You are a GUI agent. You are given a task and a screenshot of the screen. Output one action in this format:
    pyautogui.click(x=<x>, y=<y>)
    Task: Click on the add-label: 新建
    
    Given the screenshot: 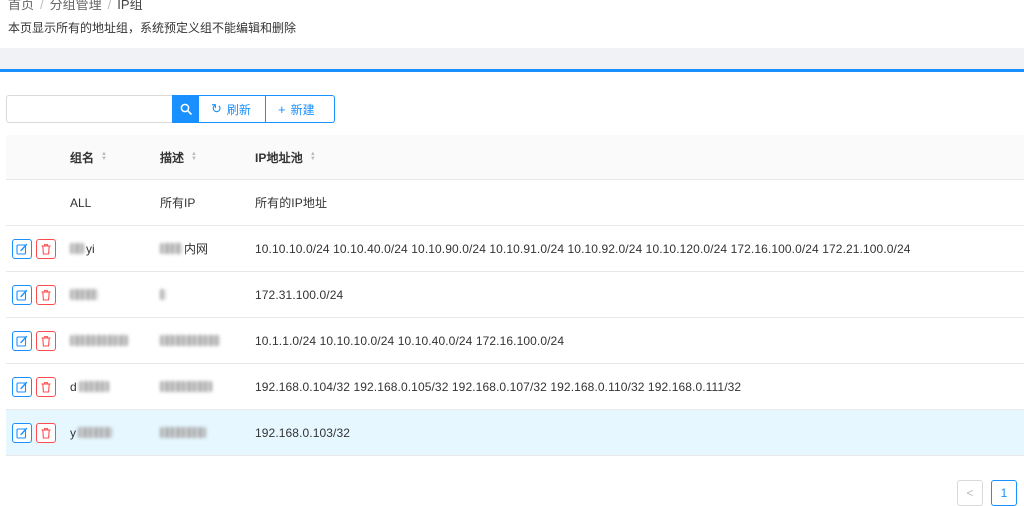 What is the action you would take?
    pyautogui.click(x=302, y=109)
    